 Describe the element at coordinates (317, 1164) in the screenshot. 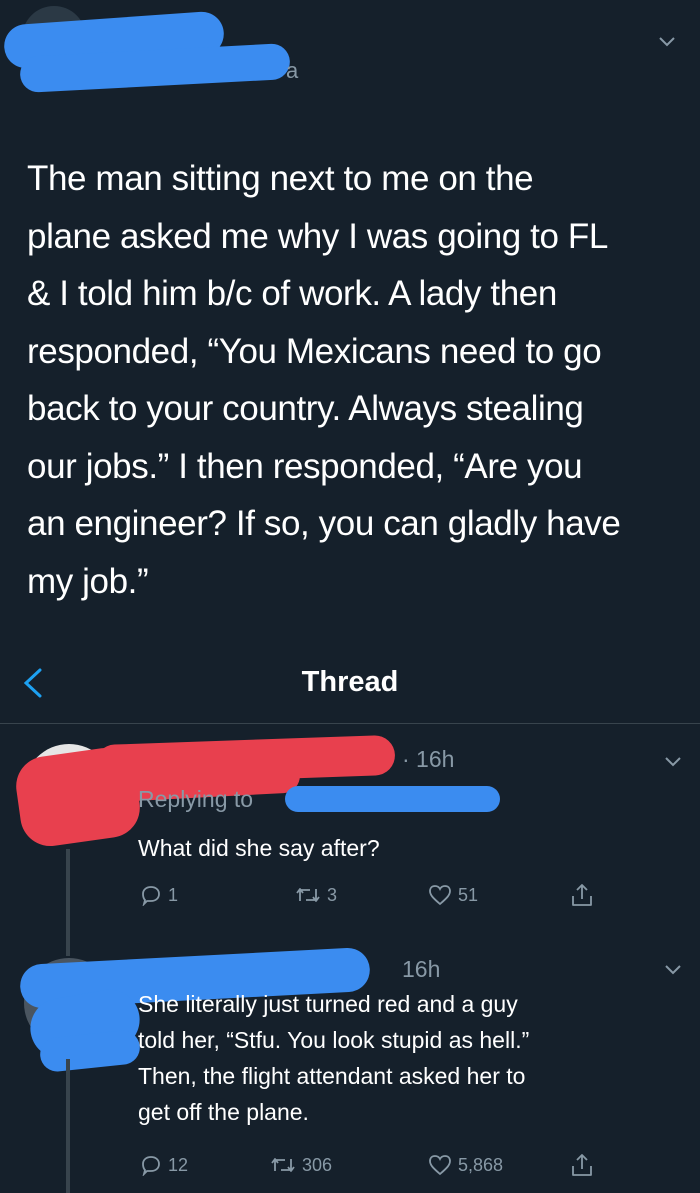

I see `retweet-count: 306` at that location.